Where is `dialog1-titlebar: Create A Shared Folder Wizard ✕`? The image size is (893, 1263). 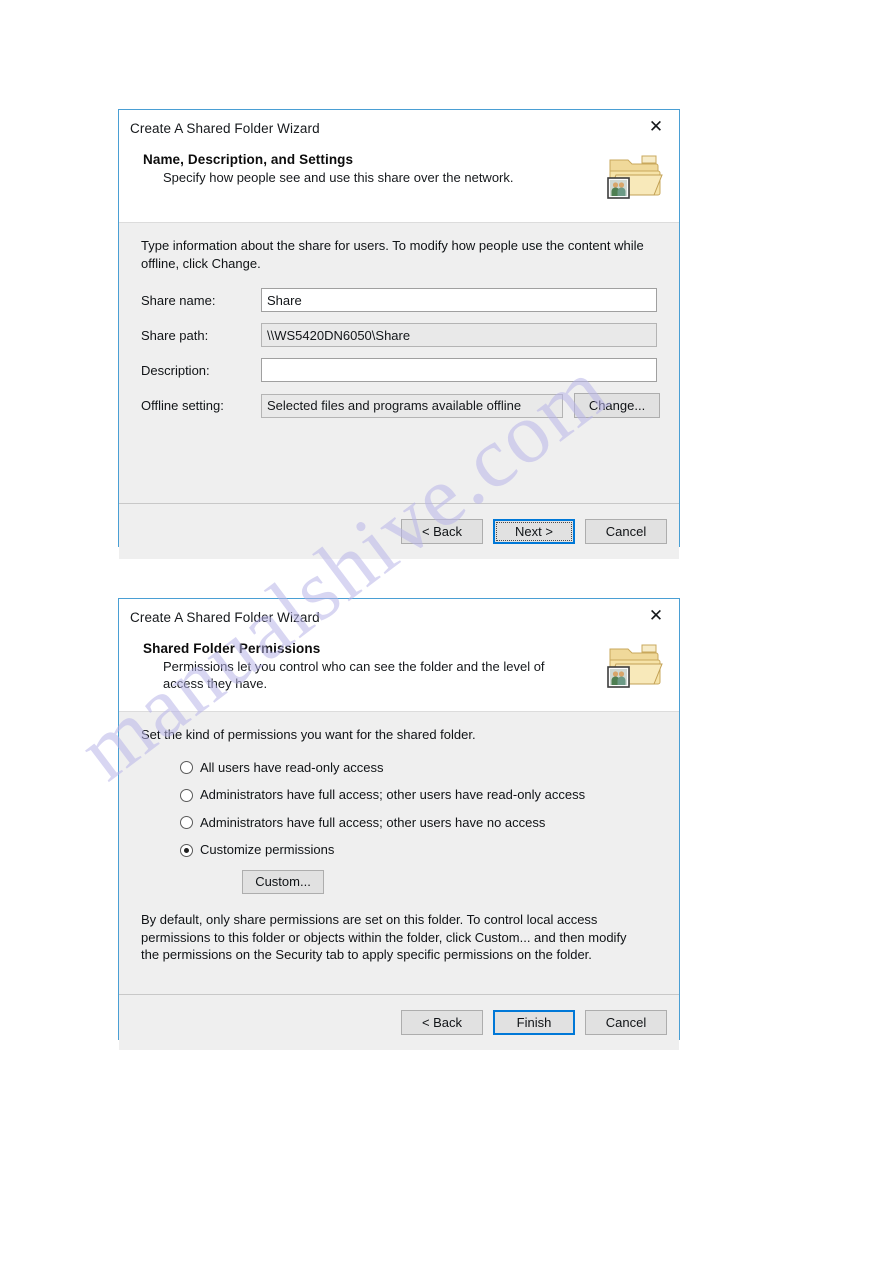 dialog1-titlebar: Create A Shared Folder Wizard ✕ is located at coordinates (399, 128).